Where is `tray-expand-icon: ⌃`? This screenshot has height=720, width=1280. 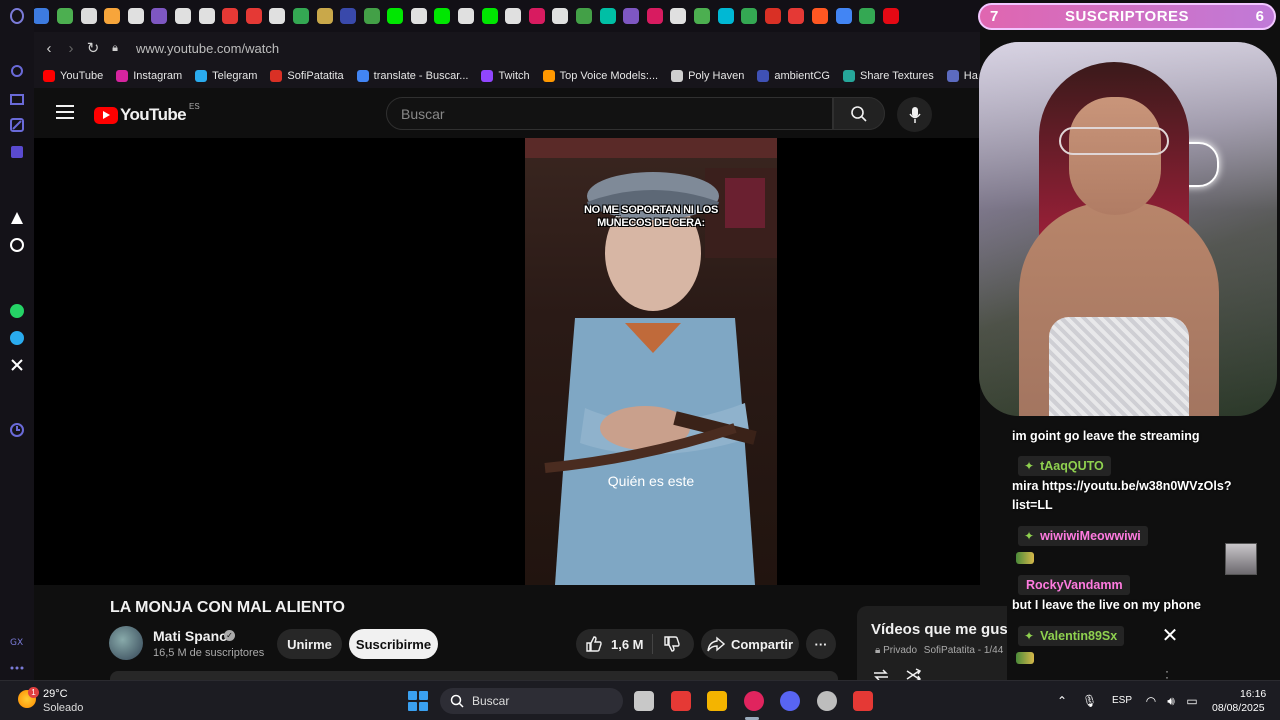
tray-expand-icon: ⌃ is located at coordinates (1062, 701).